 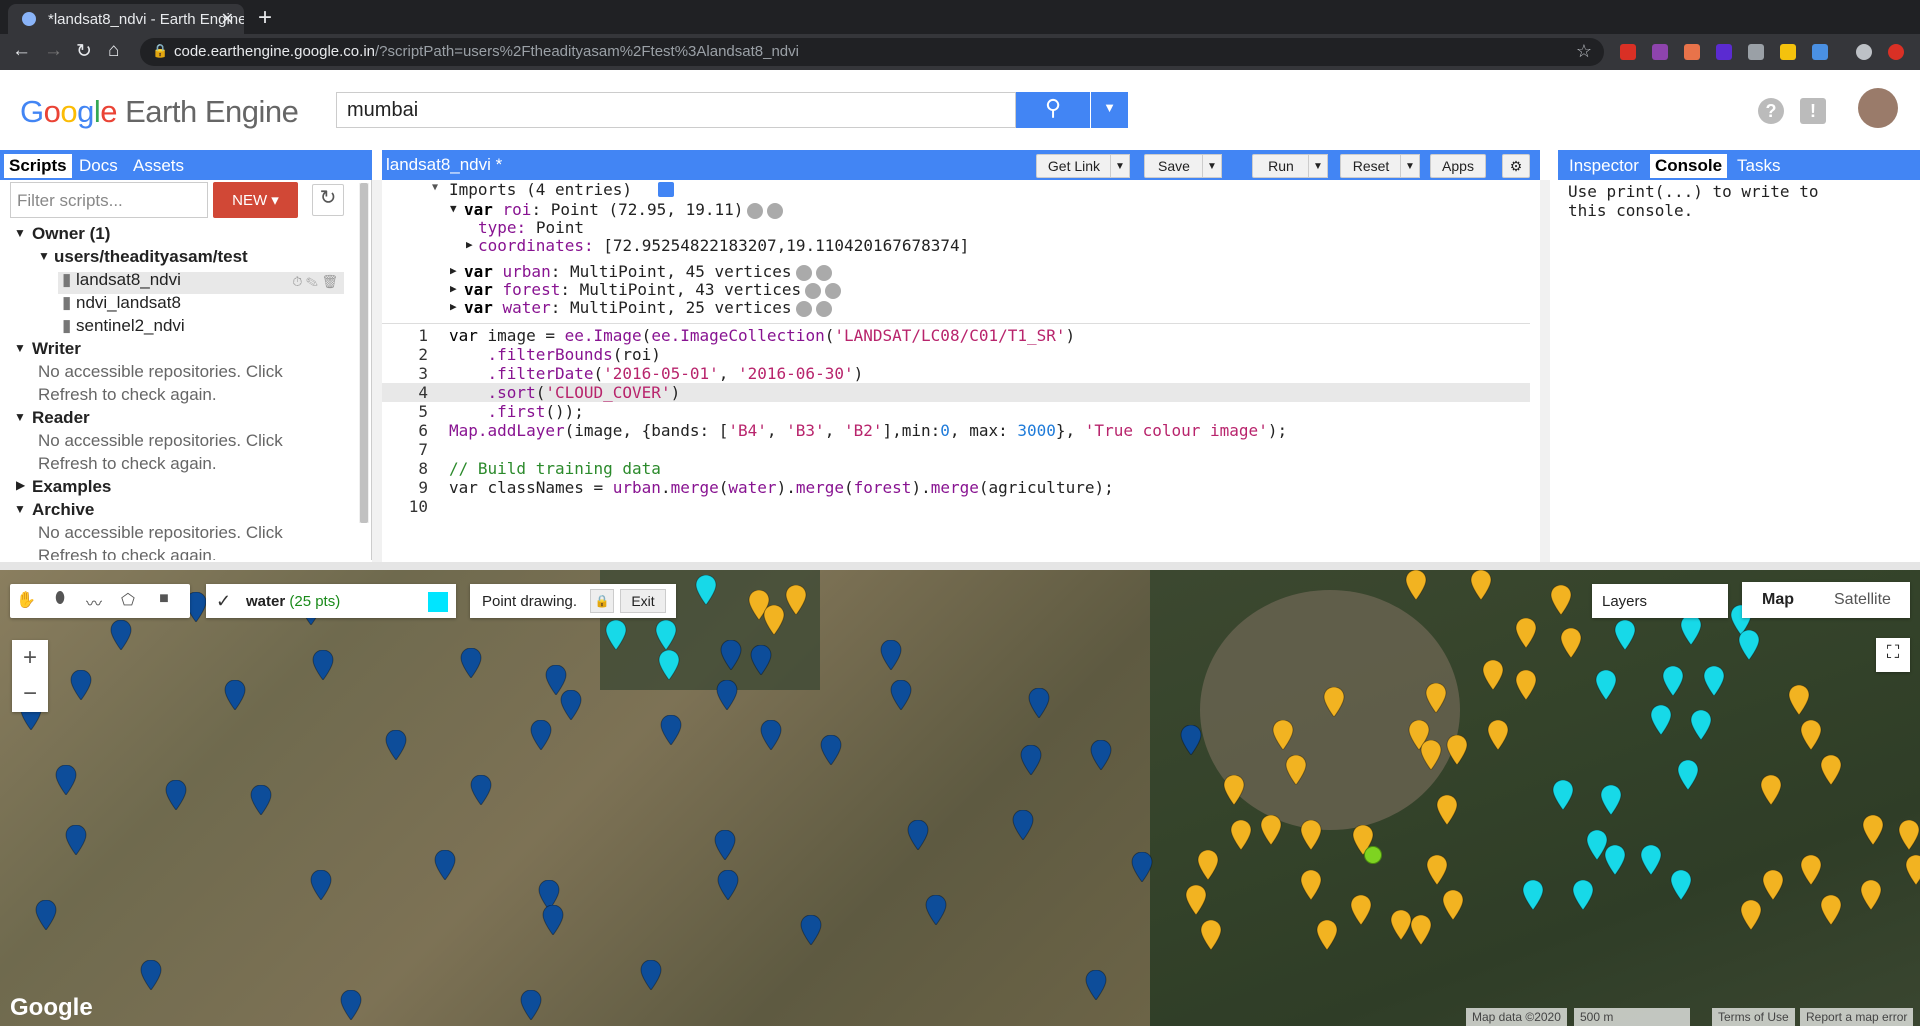 What do you see at coordinates (71, 487) in the screenshot?
I see `tree-examples: Examples` at bounding box center [71, 487].